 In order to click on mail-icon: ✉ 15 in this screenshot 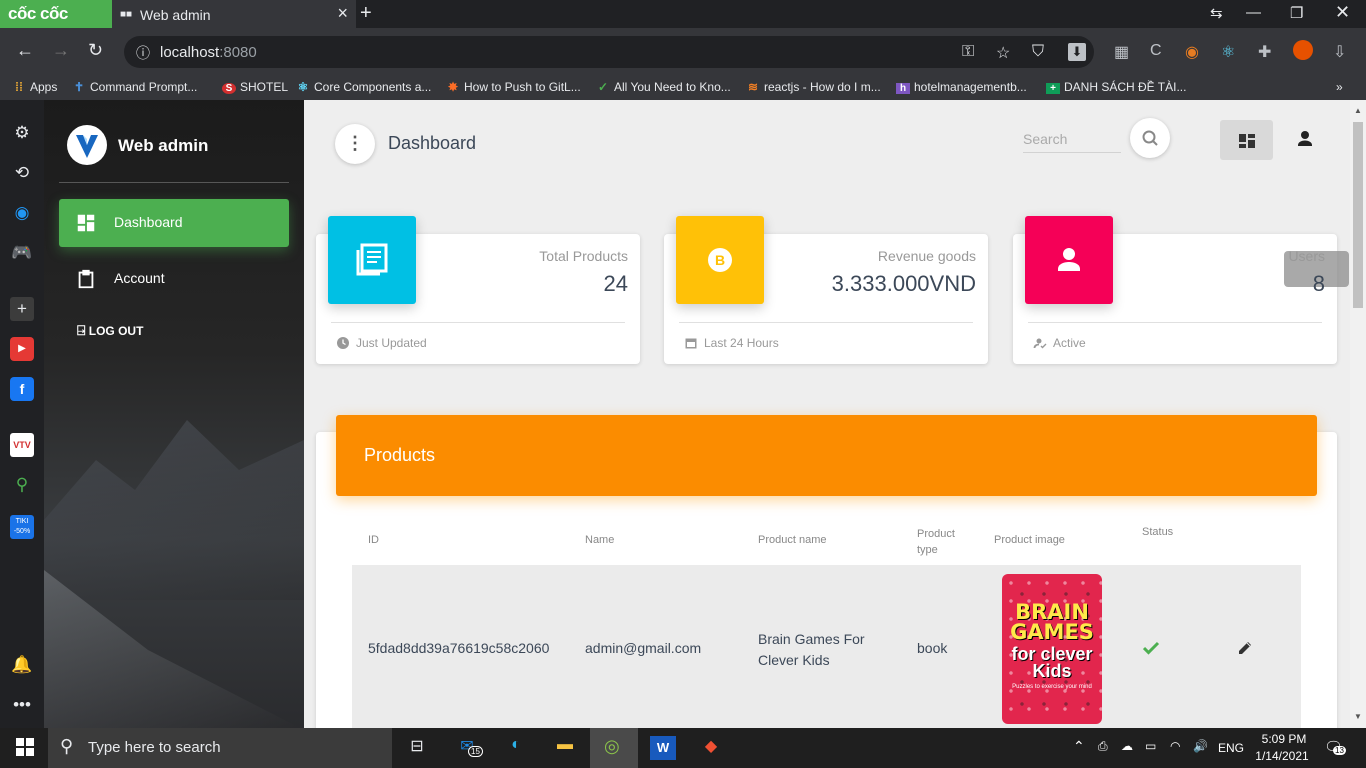, I will do `click(468, 748)`.